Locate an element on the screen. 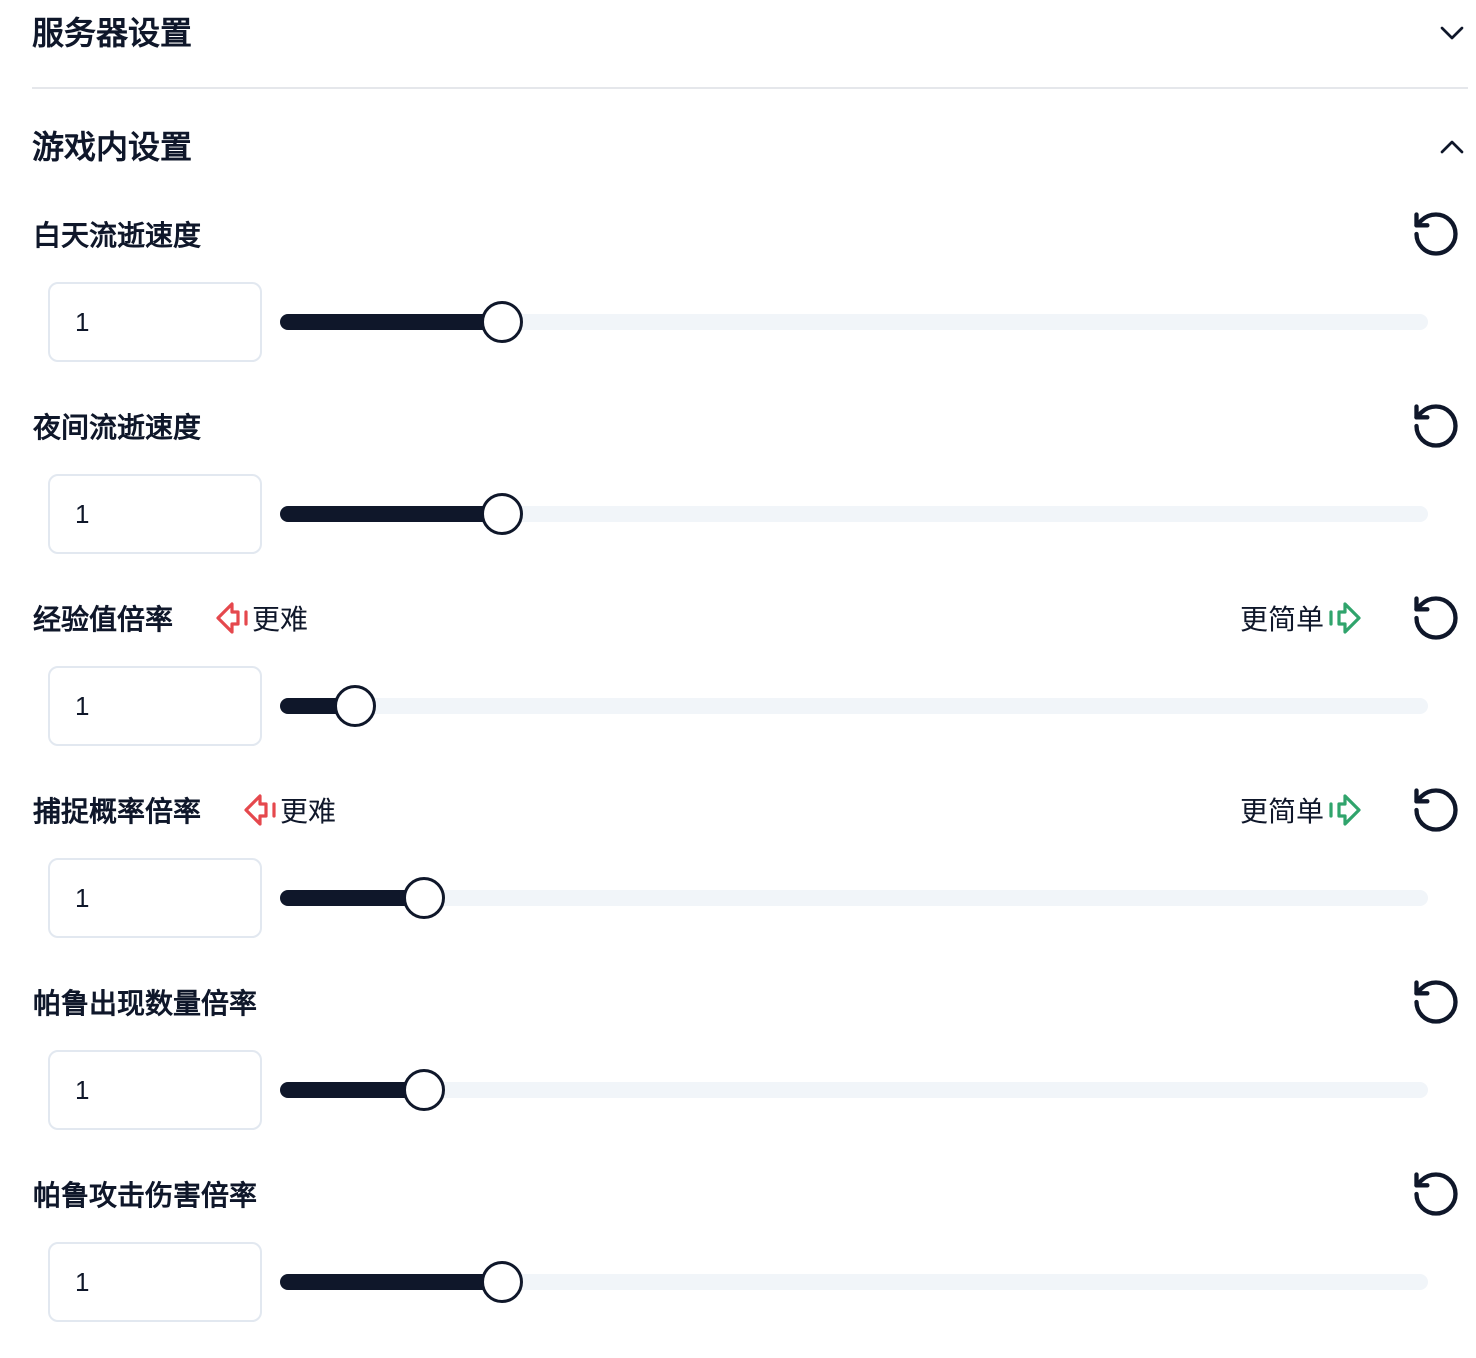  setting-pal-spawn-rate: 帕鲁出现数量倍率 is located at coordinates (750, 1070).